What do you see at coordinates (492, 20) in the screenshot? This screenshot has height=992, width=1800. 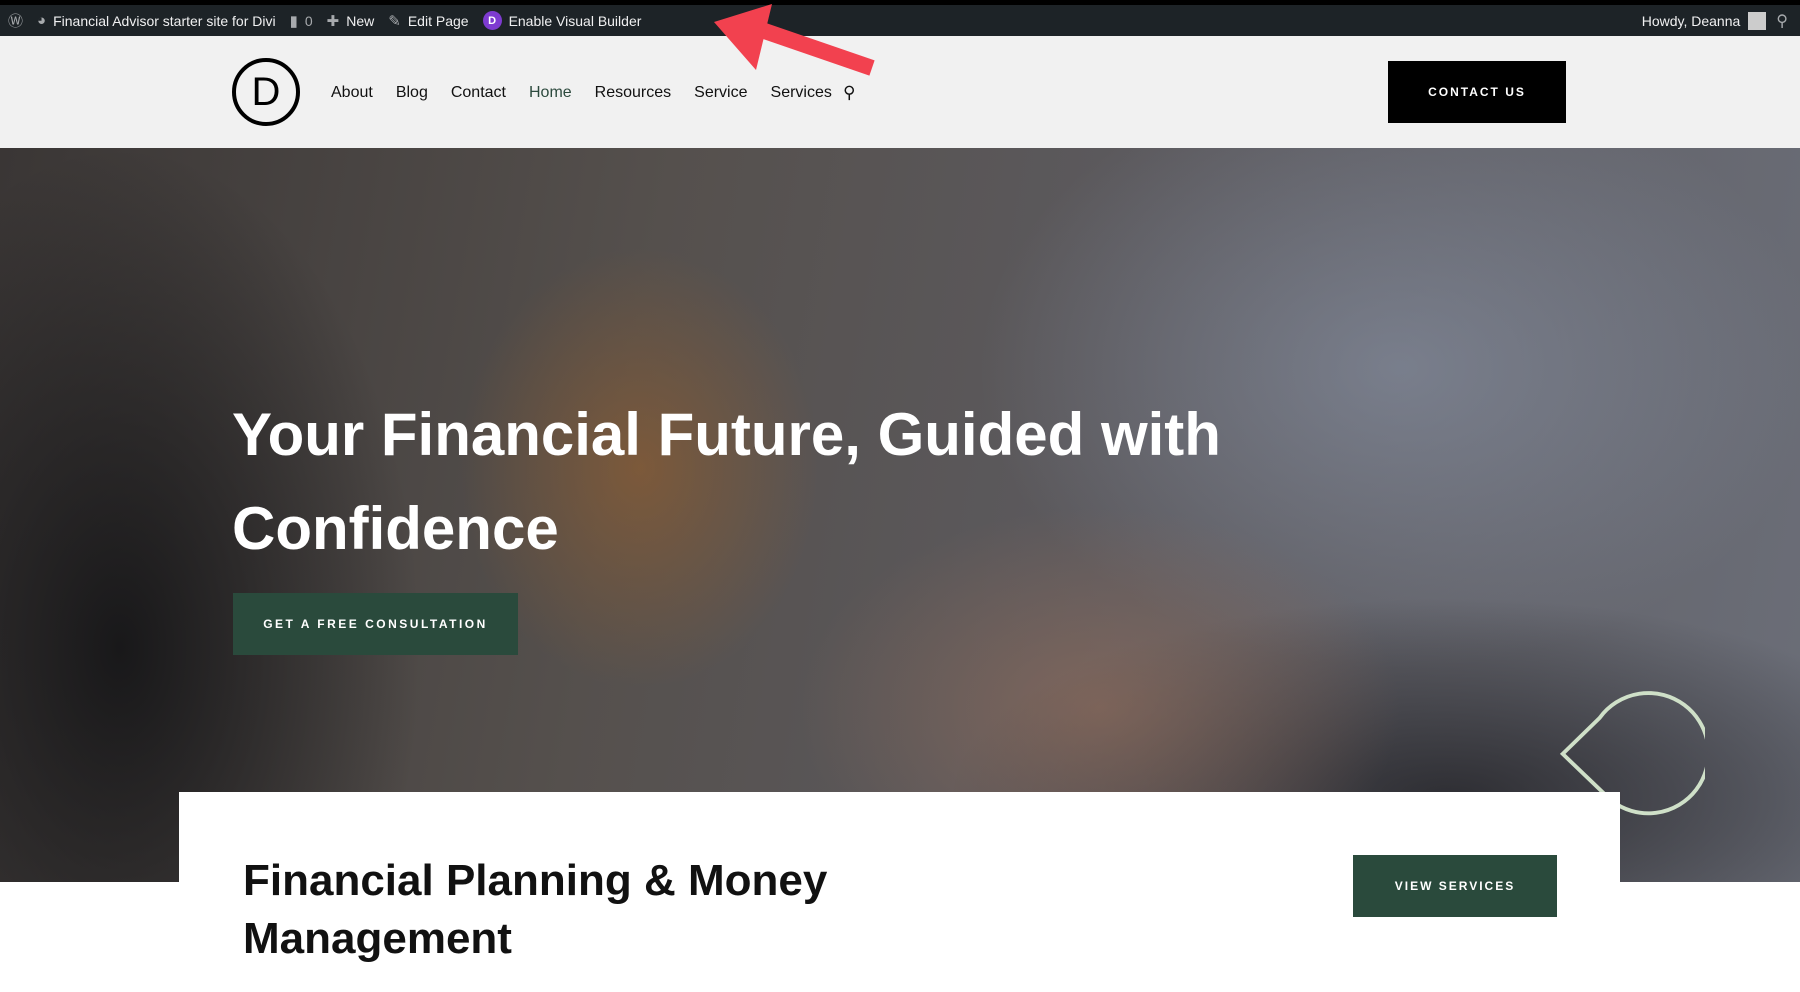 I see `divi-icon: D` at bounding box center [492, 20].